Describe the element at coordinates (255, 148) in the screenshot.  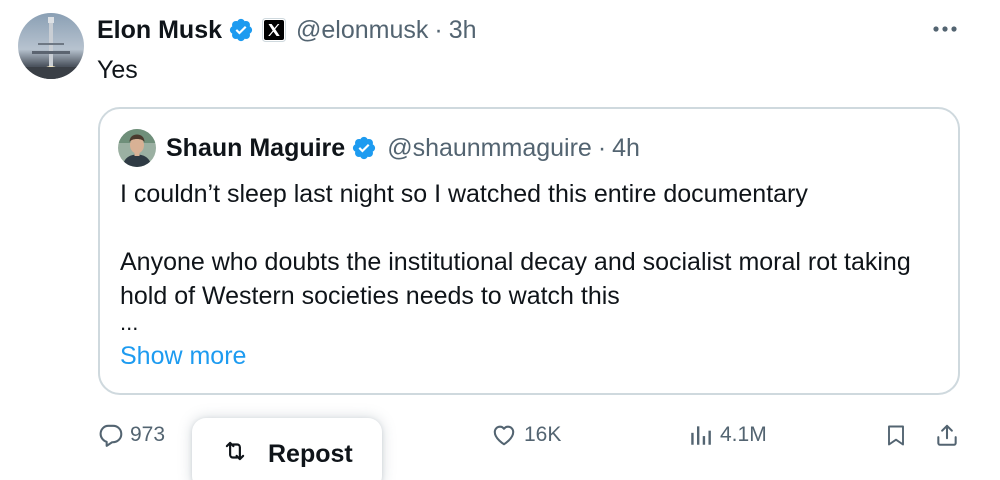
I see `quoted-author-name: Shaun Maguire` at that location.